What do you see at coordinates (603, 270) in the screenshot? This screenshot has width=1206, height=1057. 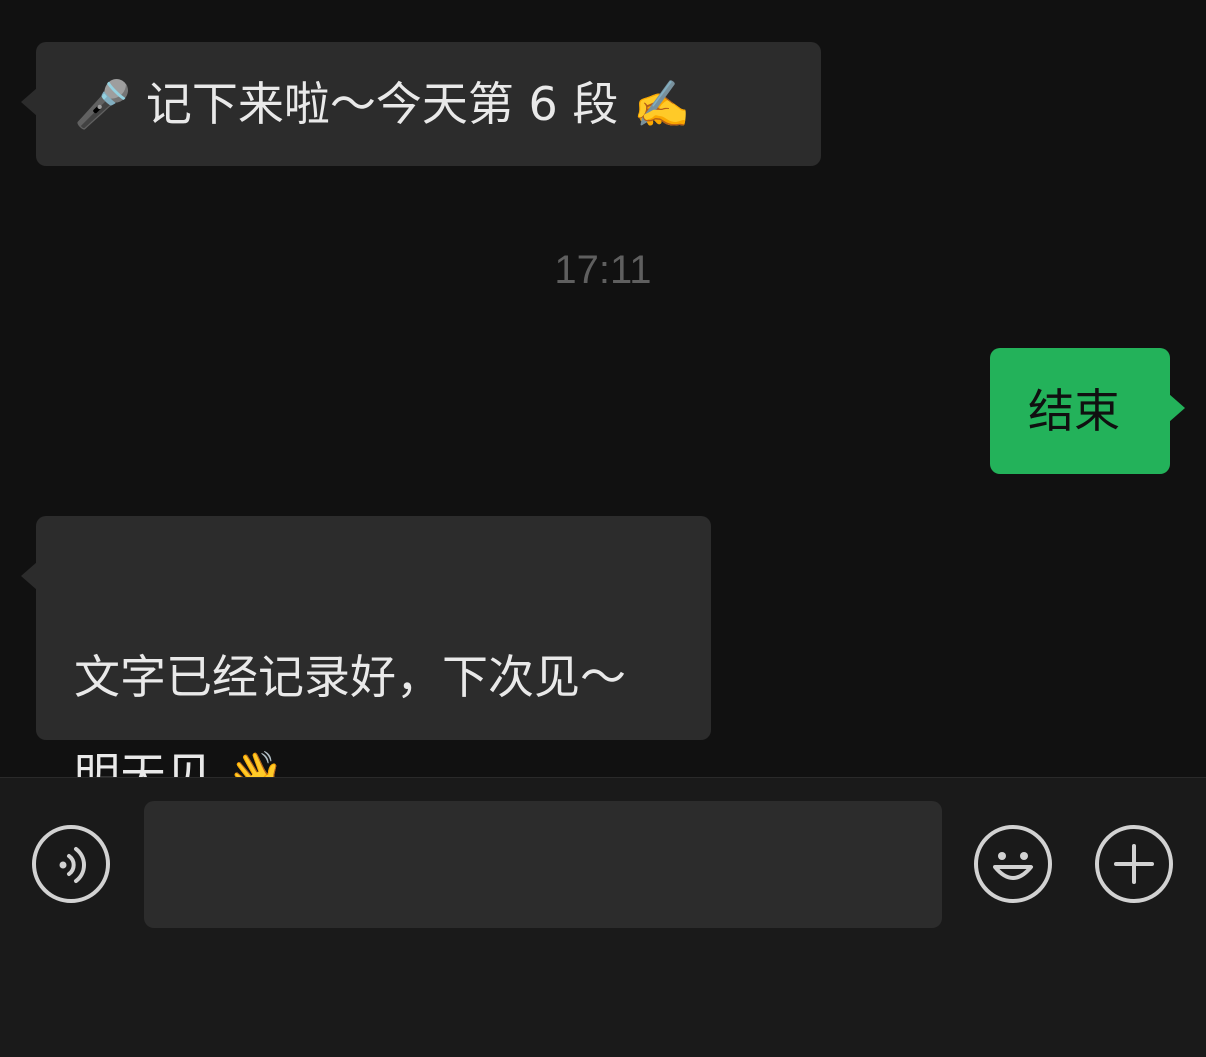 I see `message-timestamp: 17:11` at bounding box center [603, 270].